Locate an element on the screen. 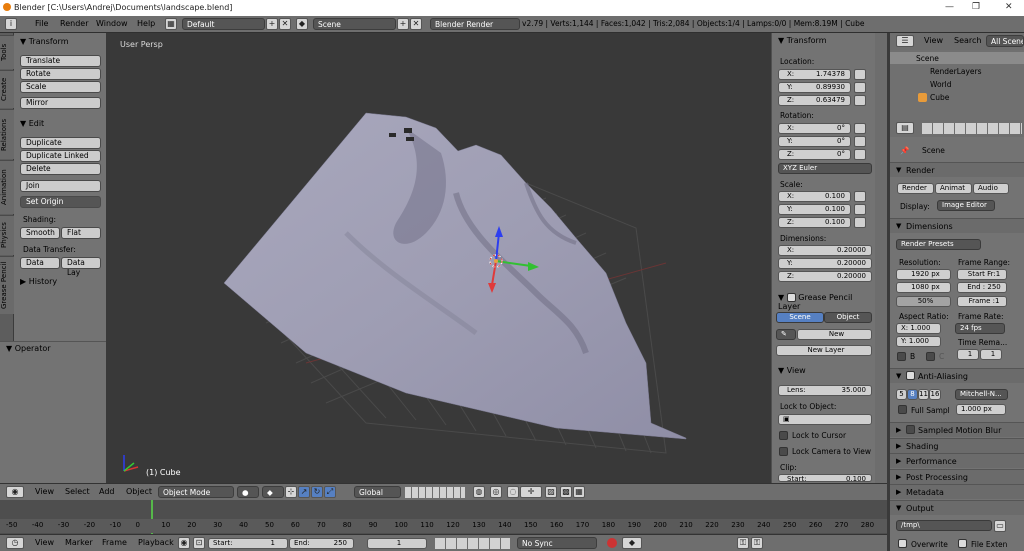  motion-blur-checkbox is located at coordinates (910, 429).